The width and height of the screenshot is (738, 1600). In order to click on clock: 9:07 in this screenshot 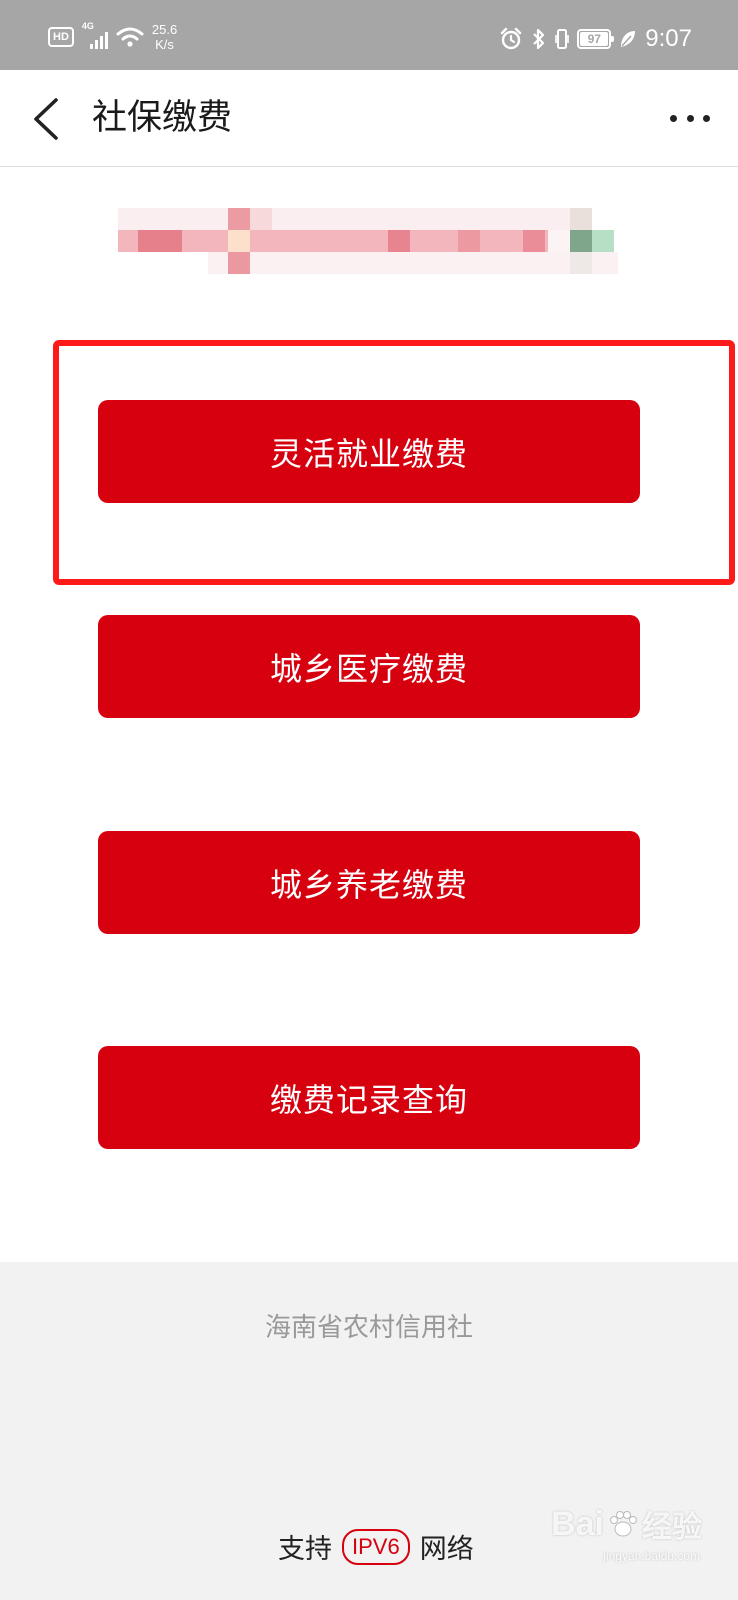, I will do `click(668, 38)`.